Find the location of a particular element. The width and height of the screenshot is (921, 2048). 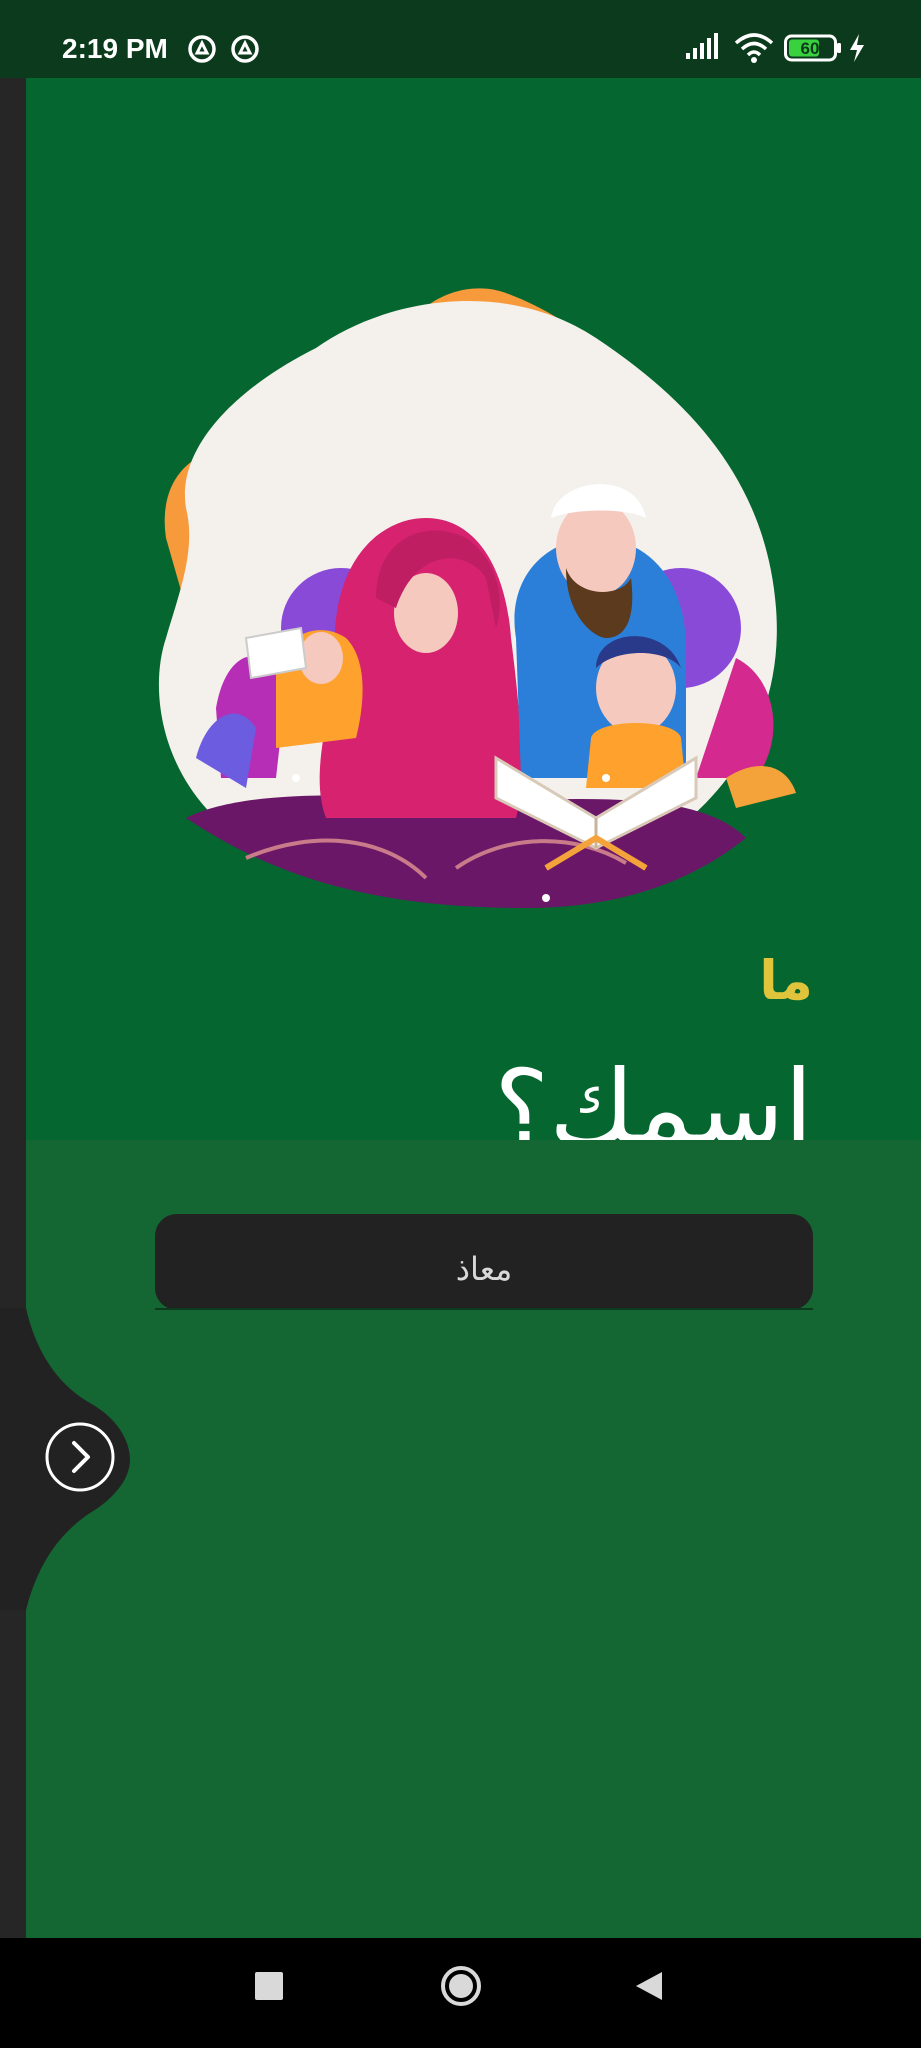

navigation-bar is located at coordinates (460, 1993).